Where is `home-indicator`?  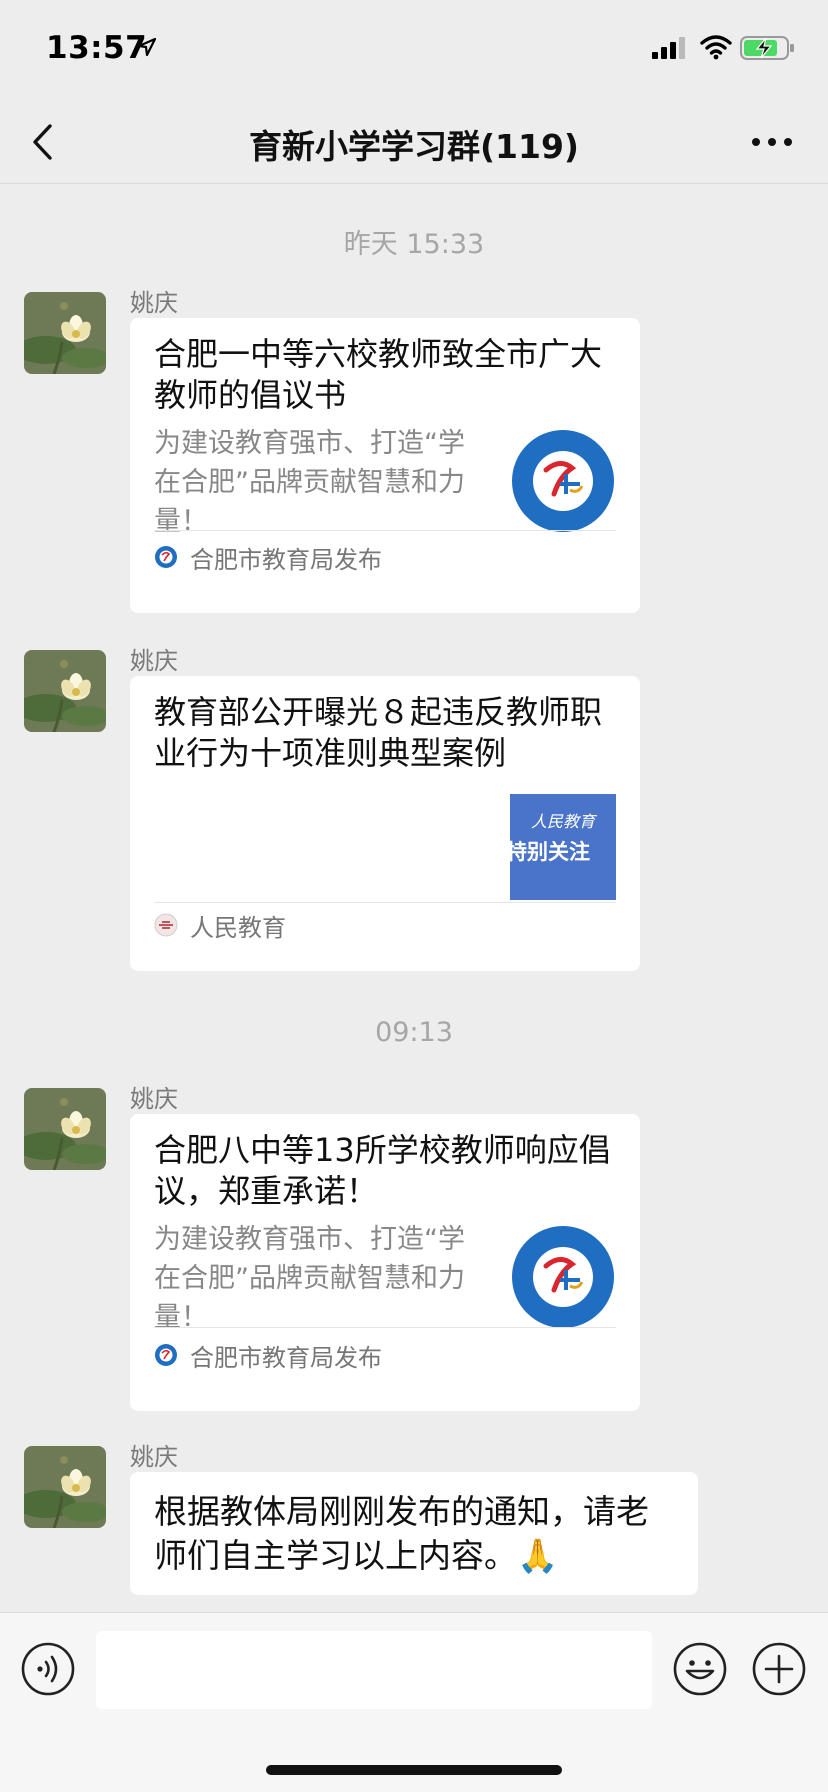
home-indicator is located at coordinates (414, 1770).